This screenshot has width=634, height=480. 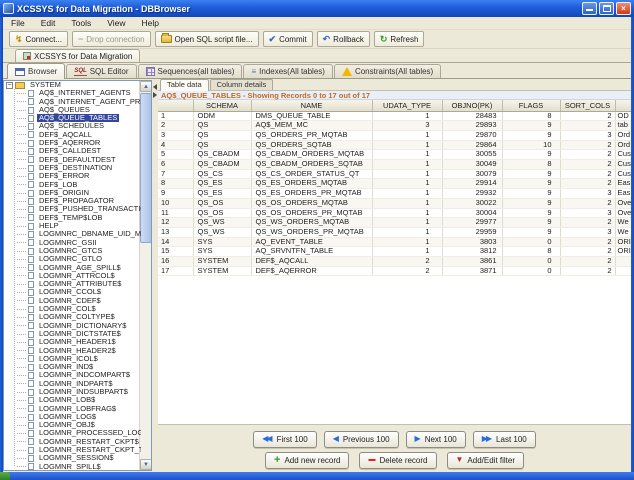 I want to click on menu-help: Help, so click(x=149, y=23).